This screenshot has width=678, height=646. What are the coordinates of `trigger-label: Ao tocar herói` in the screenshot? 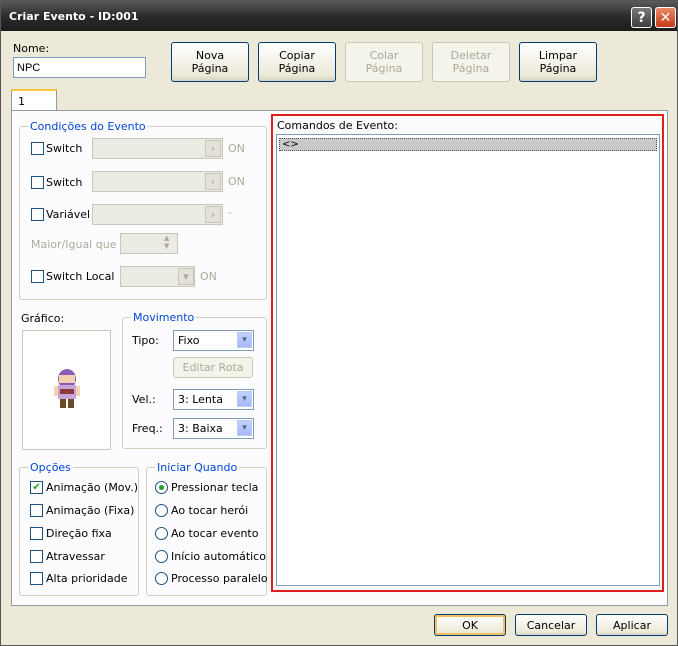 It's located at (210, 510).